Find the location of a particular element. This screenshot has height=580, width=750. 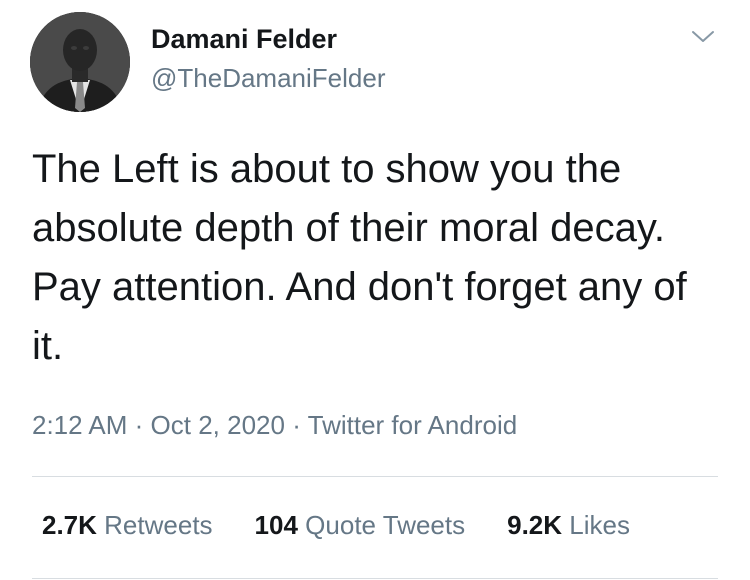

author-display-name: Damani Felder is located at coordinates (244, 39).